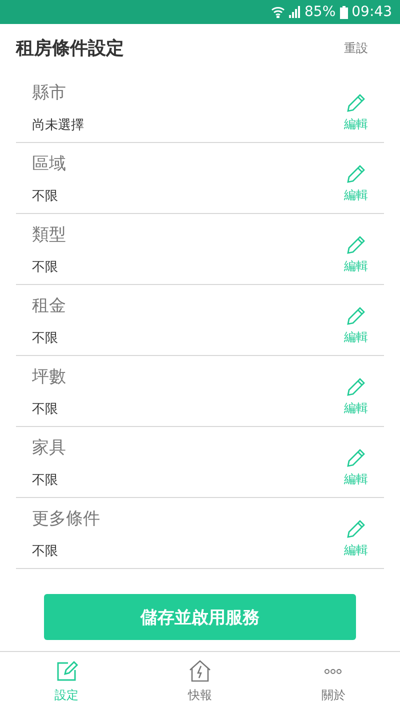 The height and width of the screenshot is (711, 400). Describe the element at coordinates (49, 305) in the screenshot. I see `criteria-label: 租金` at that location.